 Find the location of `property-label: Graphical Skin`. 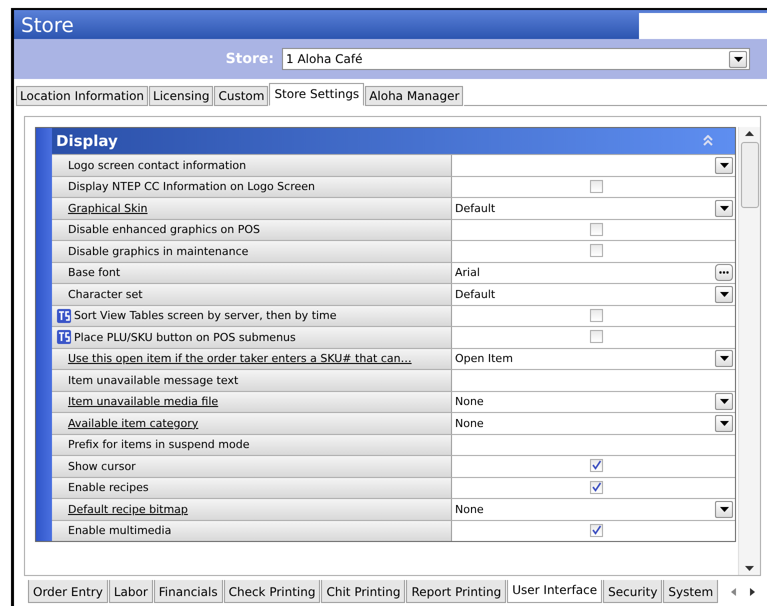

property-label: Graphical Skin is located at coordinates (108, 208).